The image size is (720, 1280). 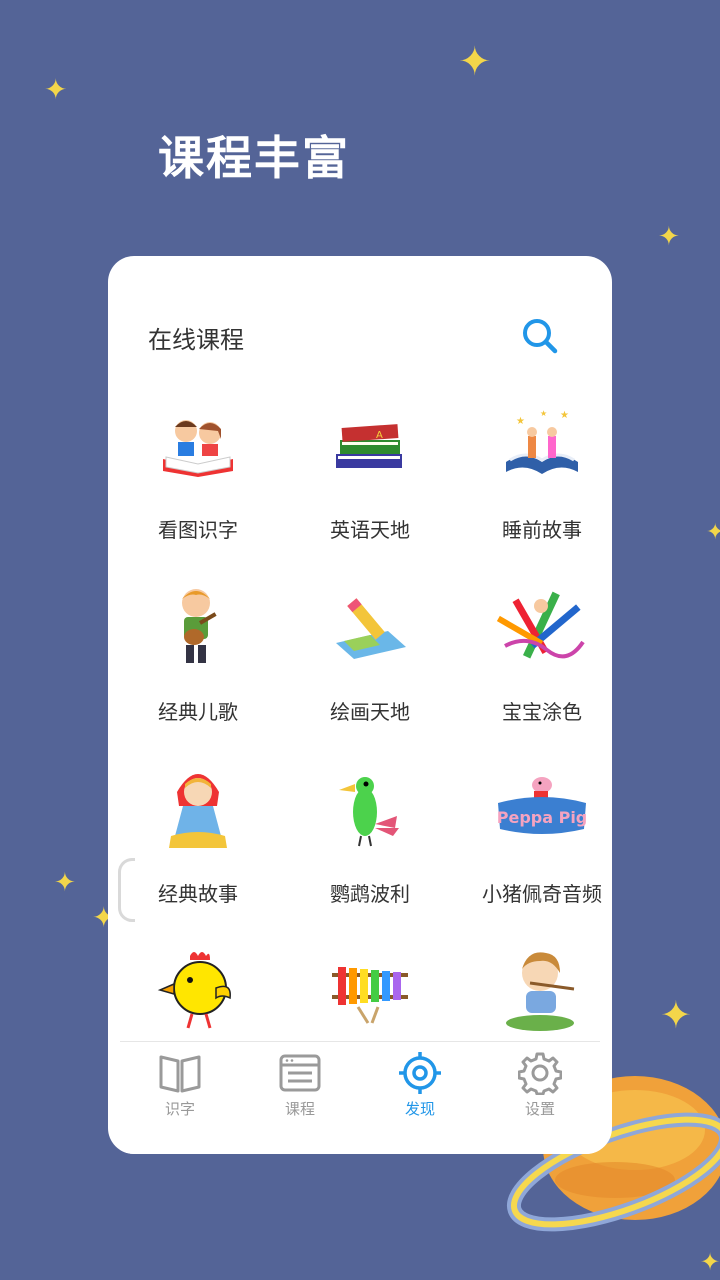 I want to click on kids-reading-icon, so click(x=198, y=448).